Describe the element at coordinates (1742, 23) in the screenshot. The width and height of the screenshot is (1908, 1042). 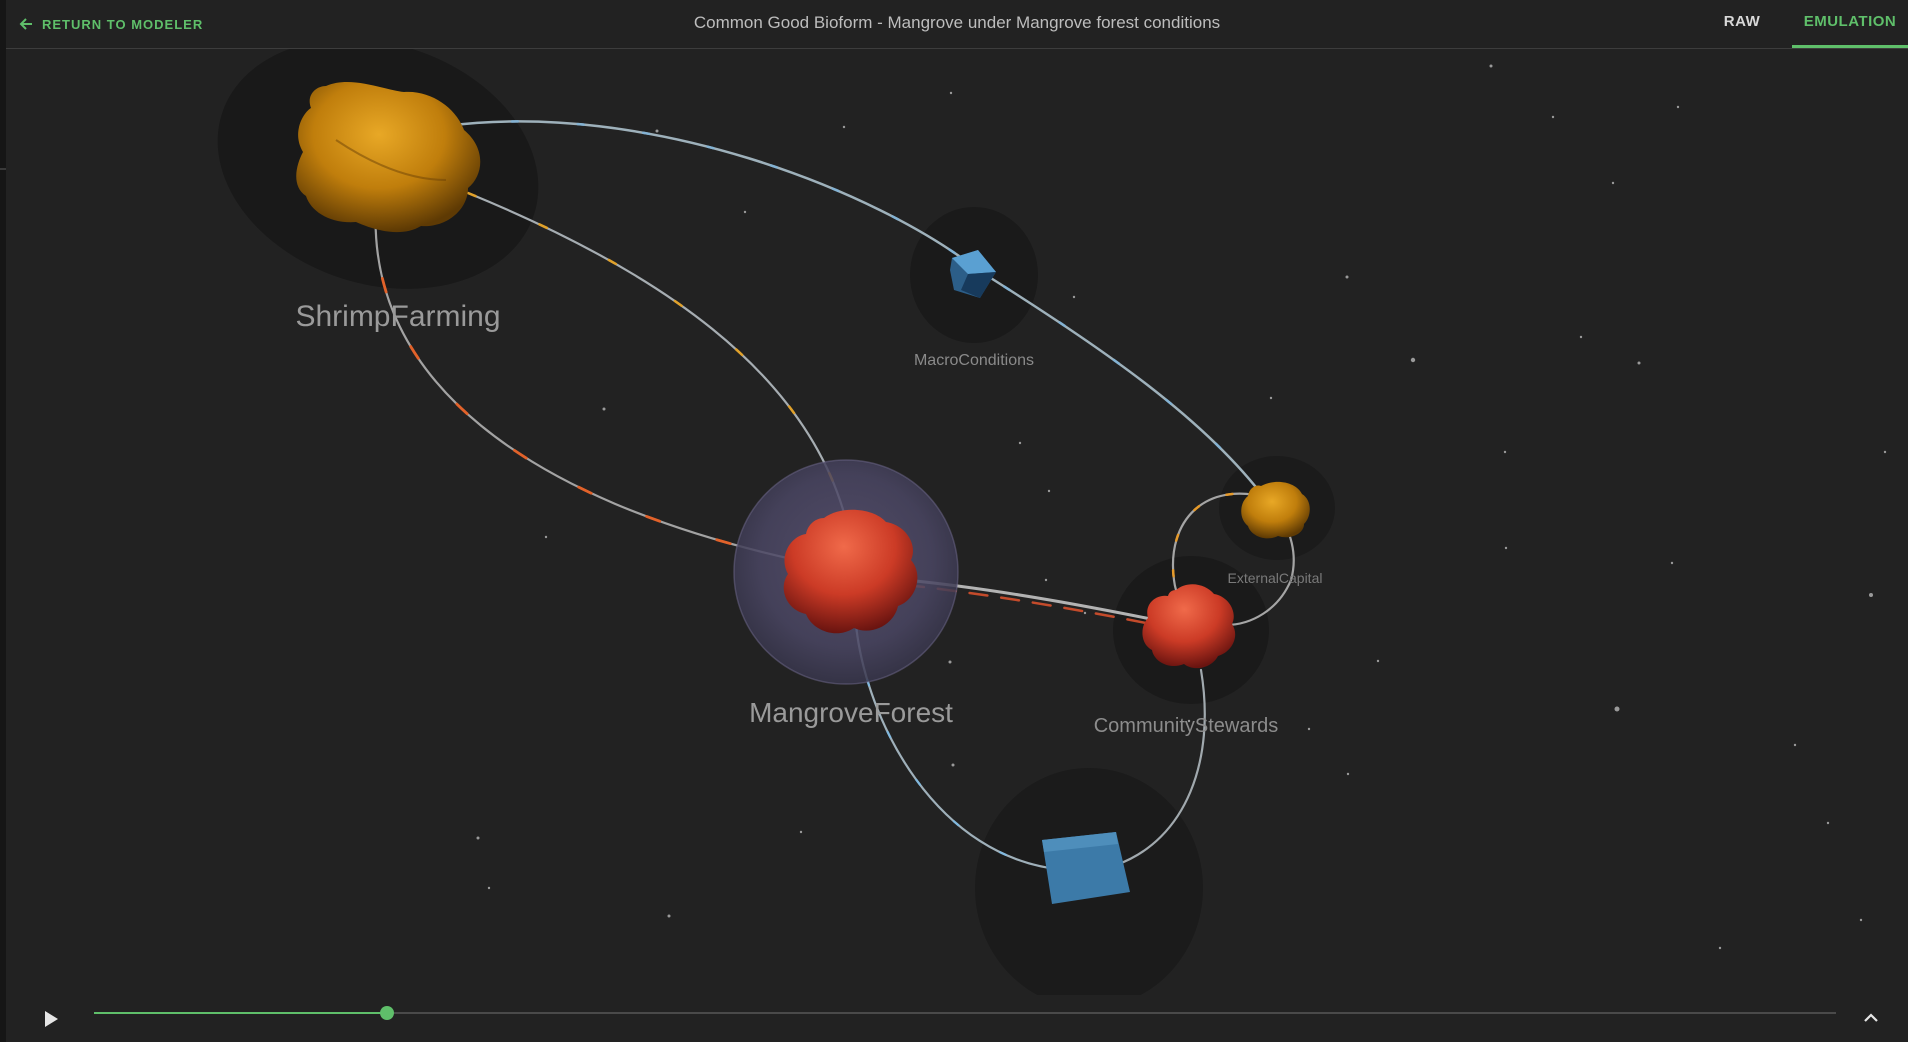
I see `tab-raw: RAW` at that location.